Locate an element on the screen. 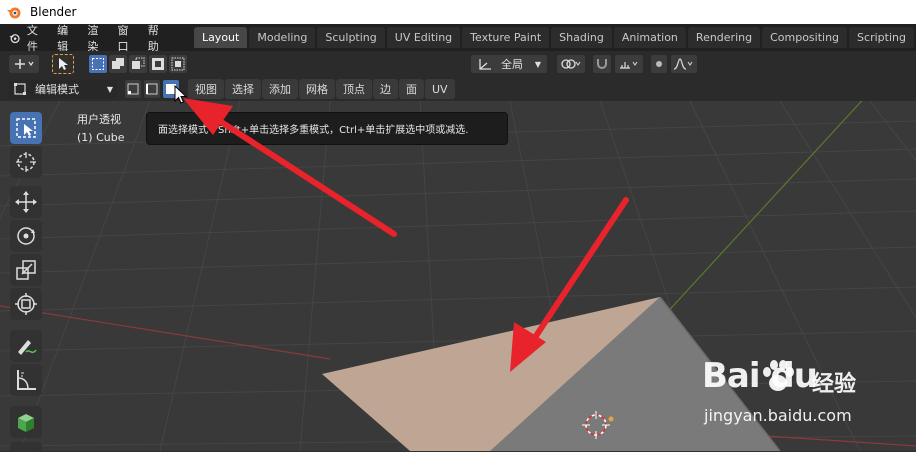 This screenshot has width=916, height=452. red-arrow-tooltip is located at coordinates (290, 167).